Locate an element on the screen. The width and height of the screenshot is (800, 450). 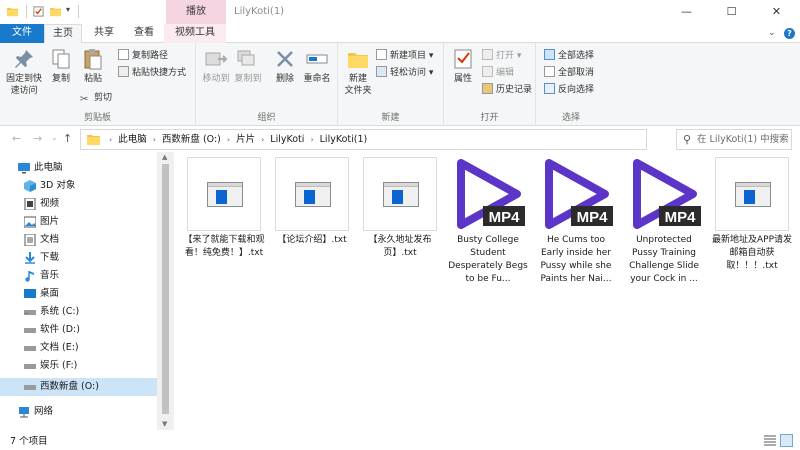
text-file-thumbnail is located at coordinates (224, 194).